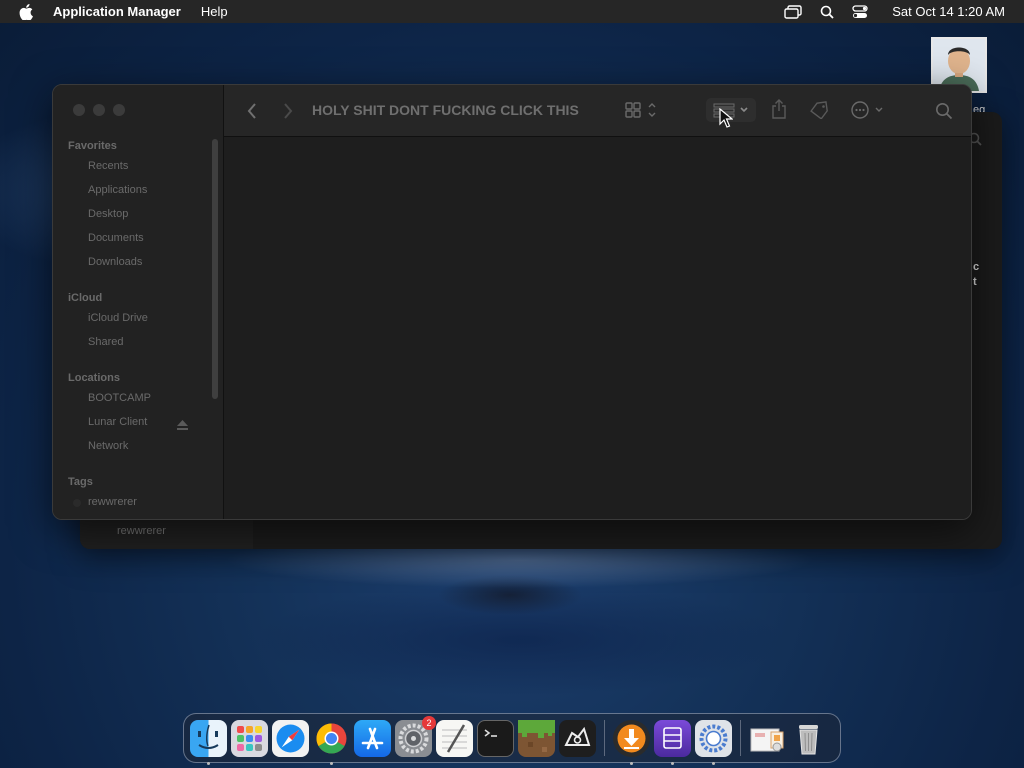  What do you see at coordinates (672, 737) in the screenshot?
I see `drive-stack-icon` at bounding box center [672, 737].